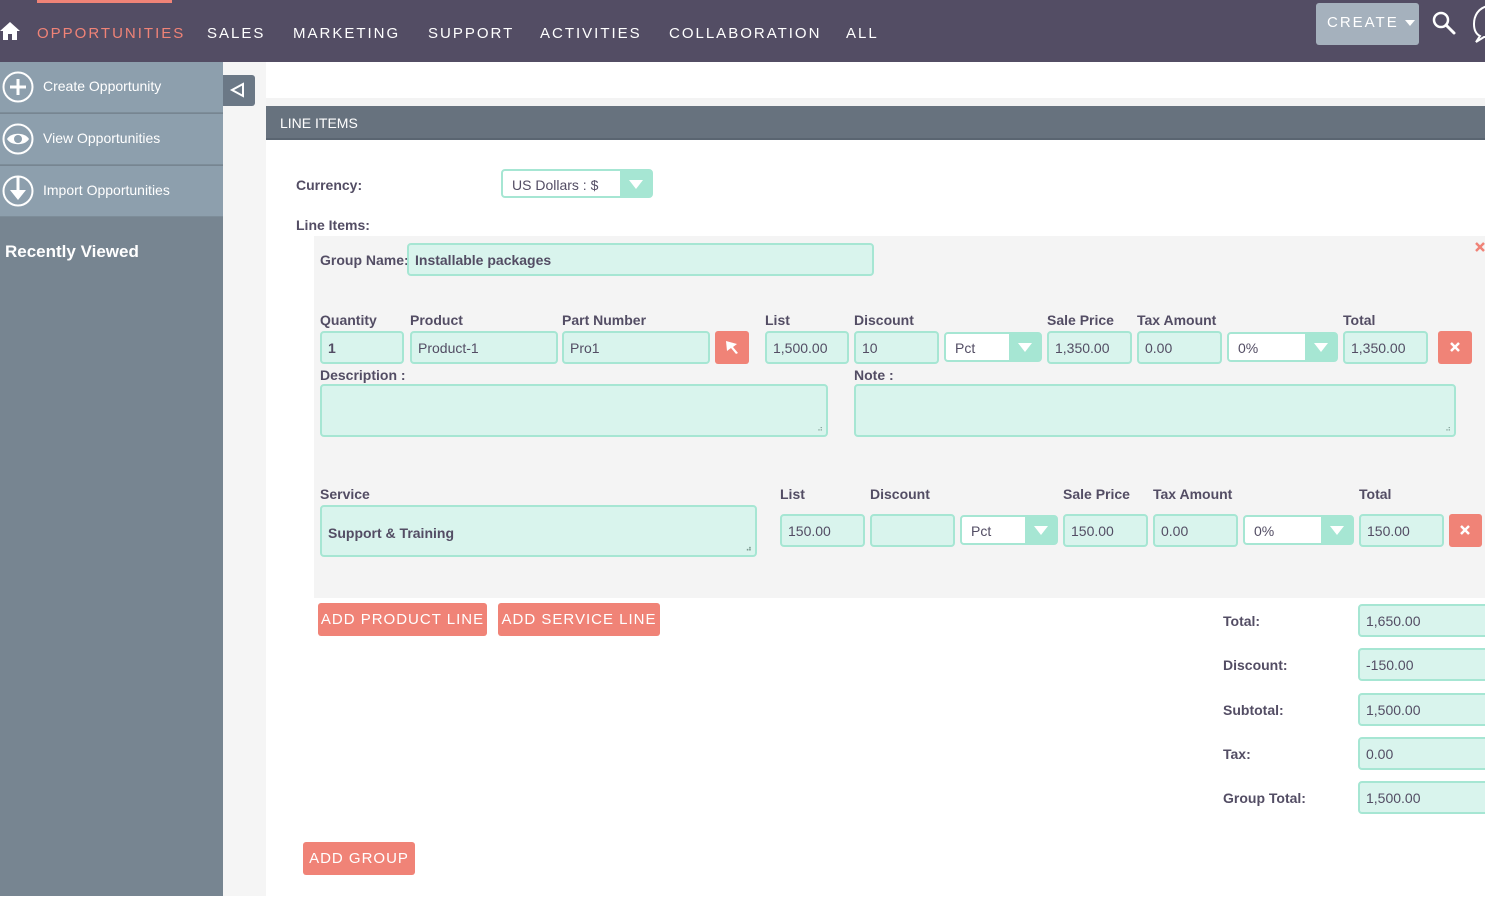 This screenshot has width=1485, height=918. Describe the element at coordinates (1298, 530) in the screenshot. I see `service-tax-rate-select: 0%` at that location.